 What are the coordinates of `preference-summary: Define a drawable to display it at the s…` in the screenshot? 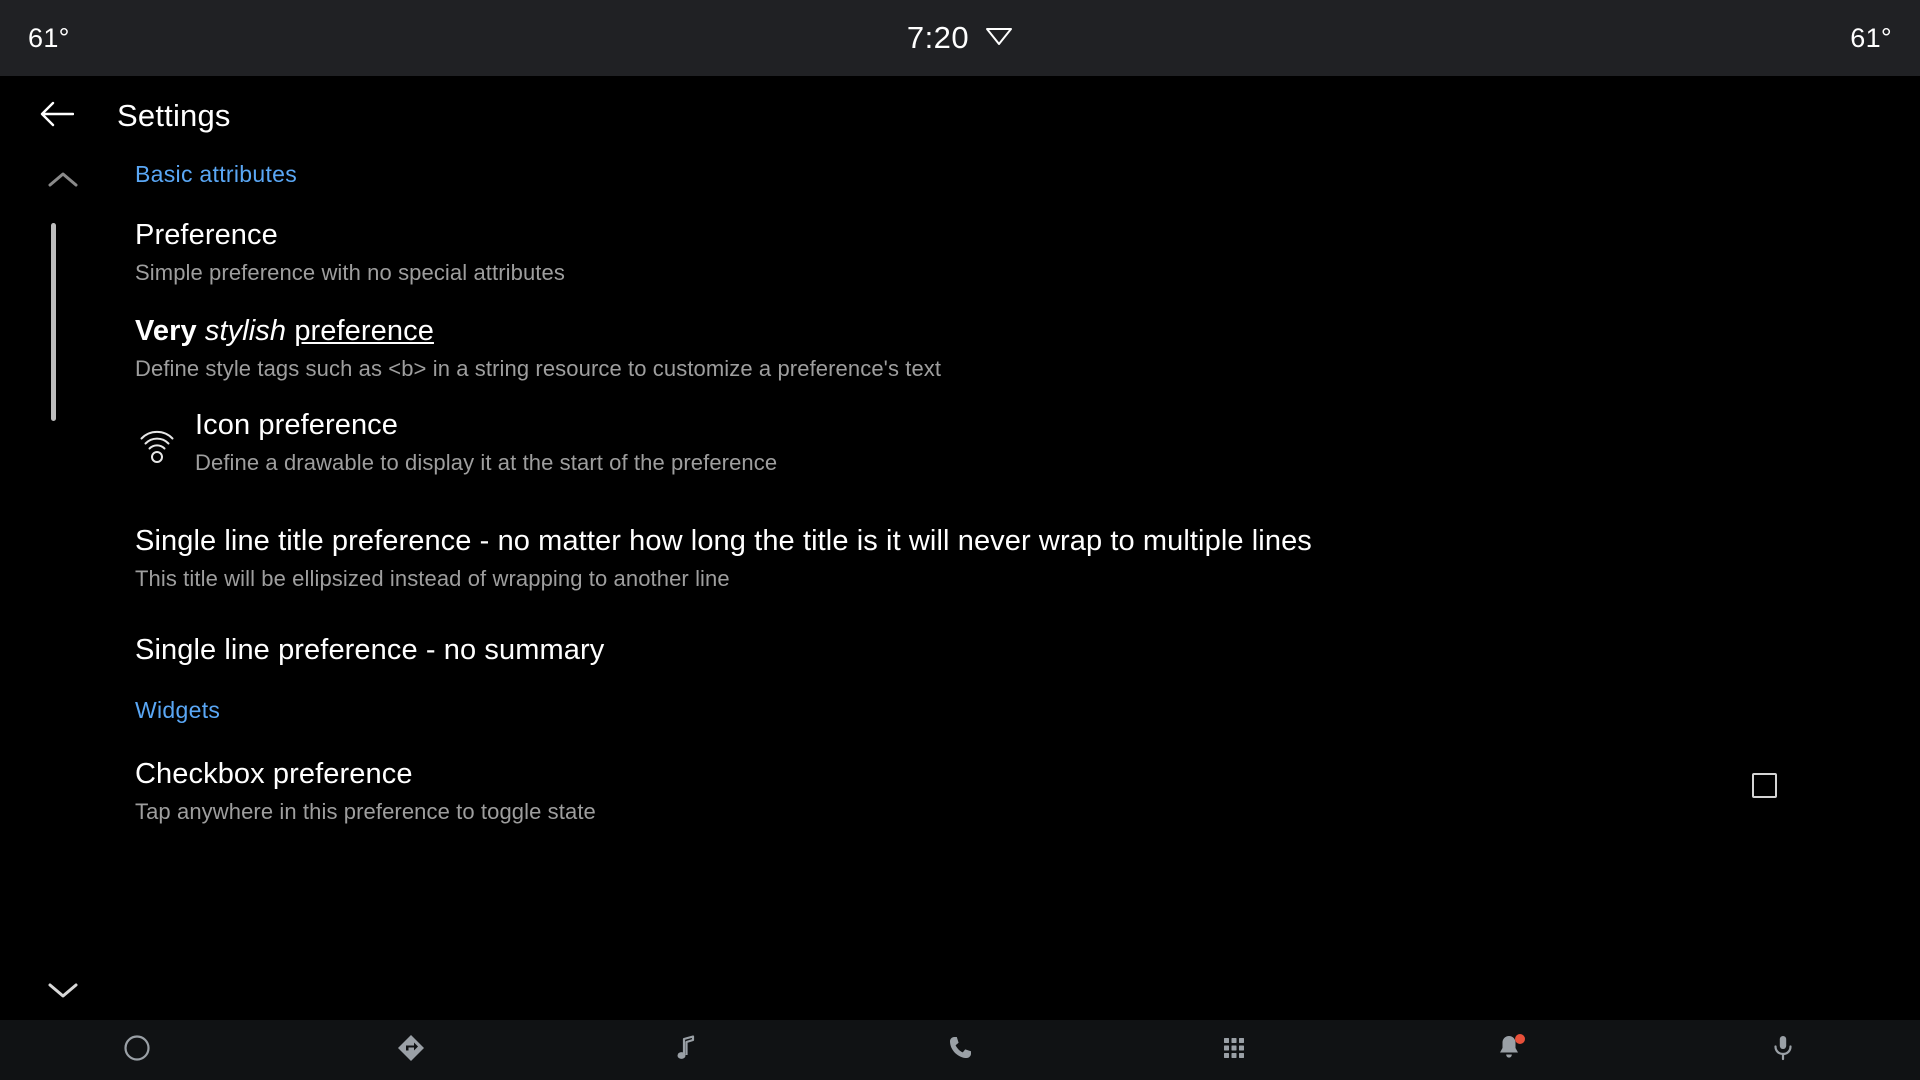 It's located at (486, 463).